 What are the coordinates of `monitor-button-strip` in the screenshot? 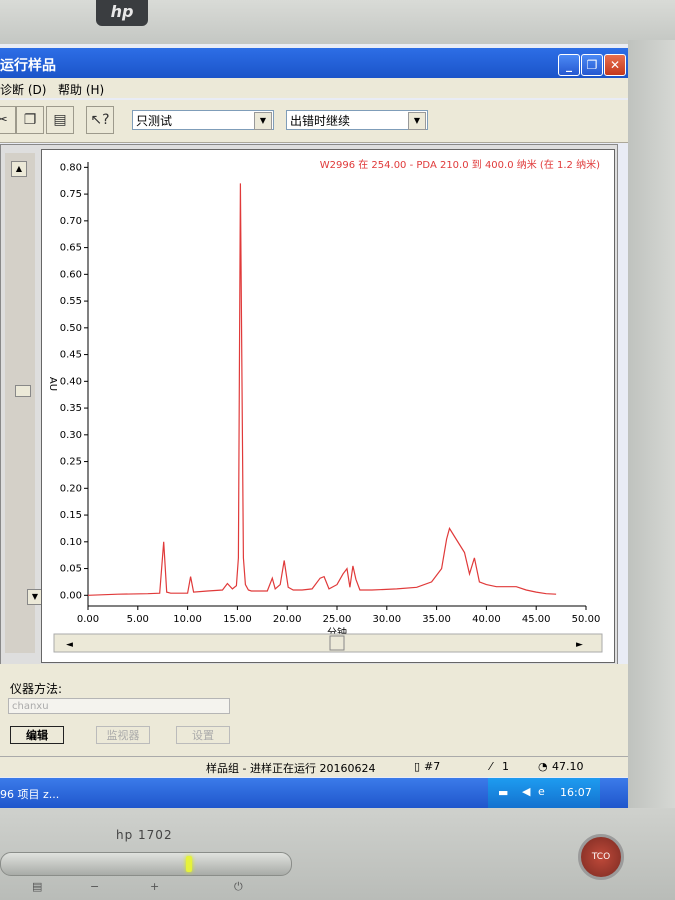 It's located at (146, 864).